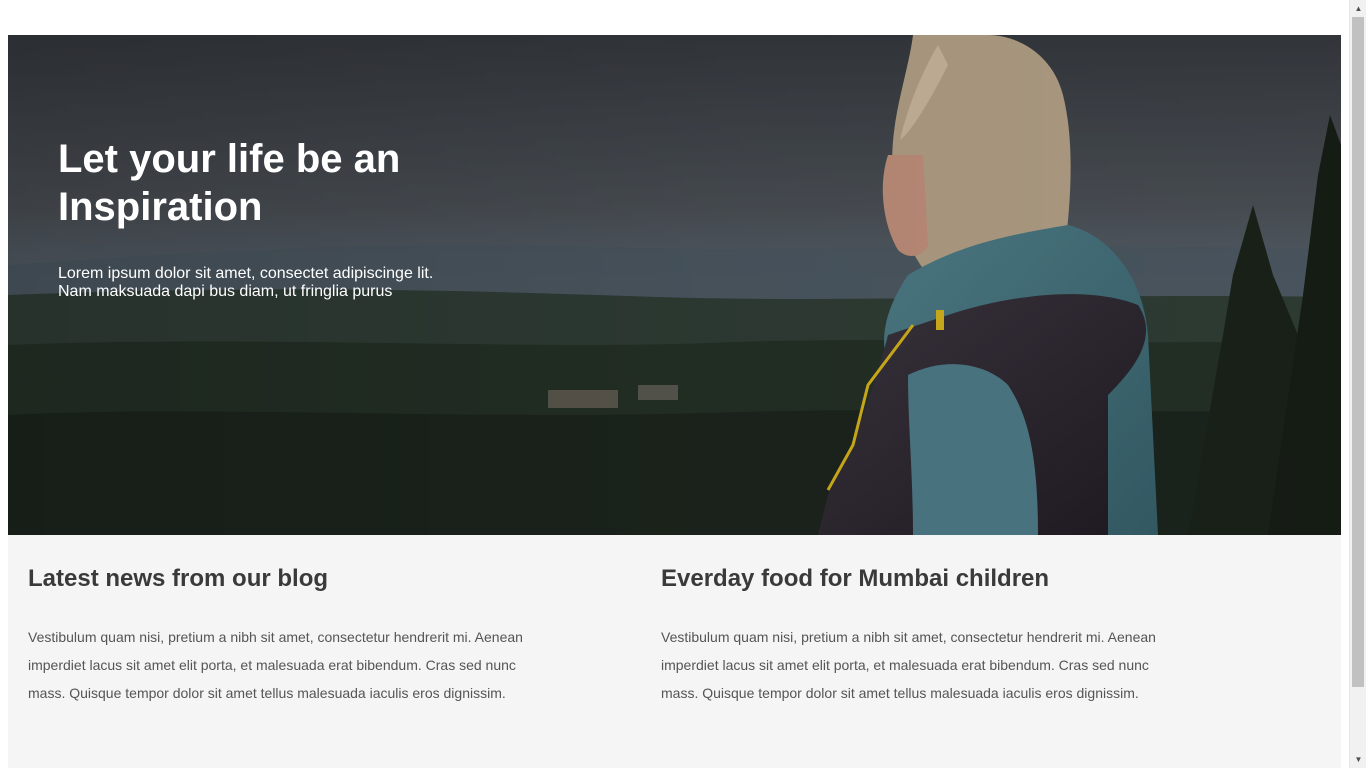 The width and height of the screenshot is (1366, 768). I want to click on column-heading: Everday food for Mumbai children, so click(855, 578).